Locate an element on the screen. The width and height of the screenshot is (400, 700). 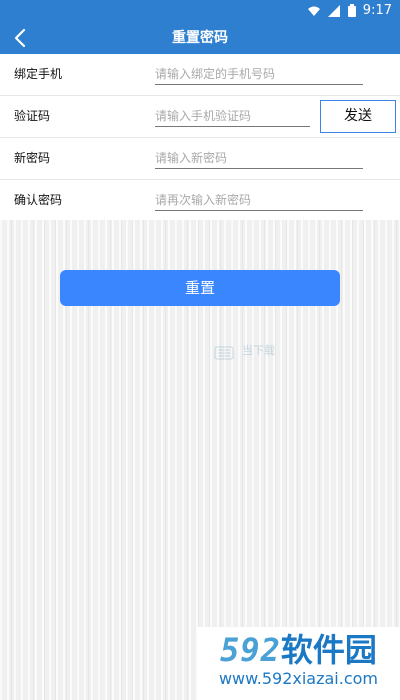
confirm-password-input: 请再次输入新密码 is located at coordinates (259, 200).